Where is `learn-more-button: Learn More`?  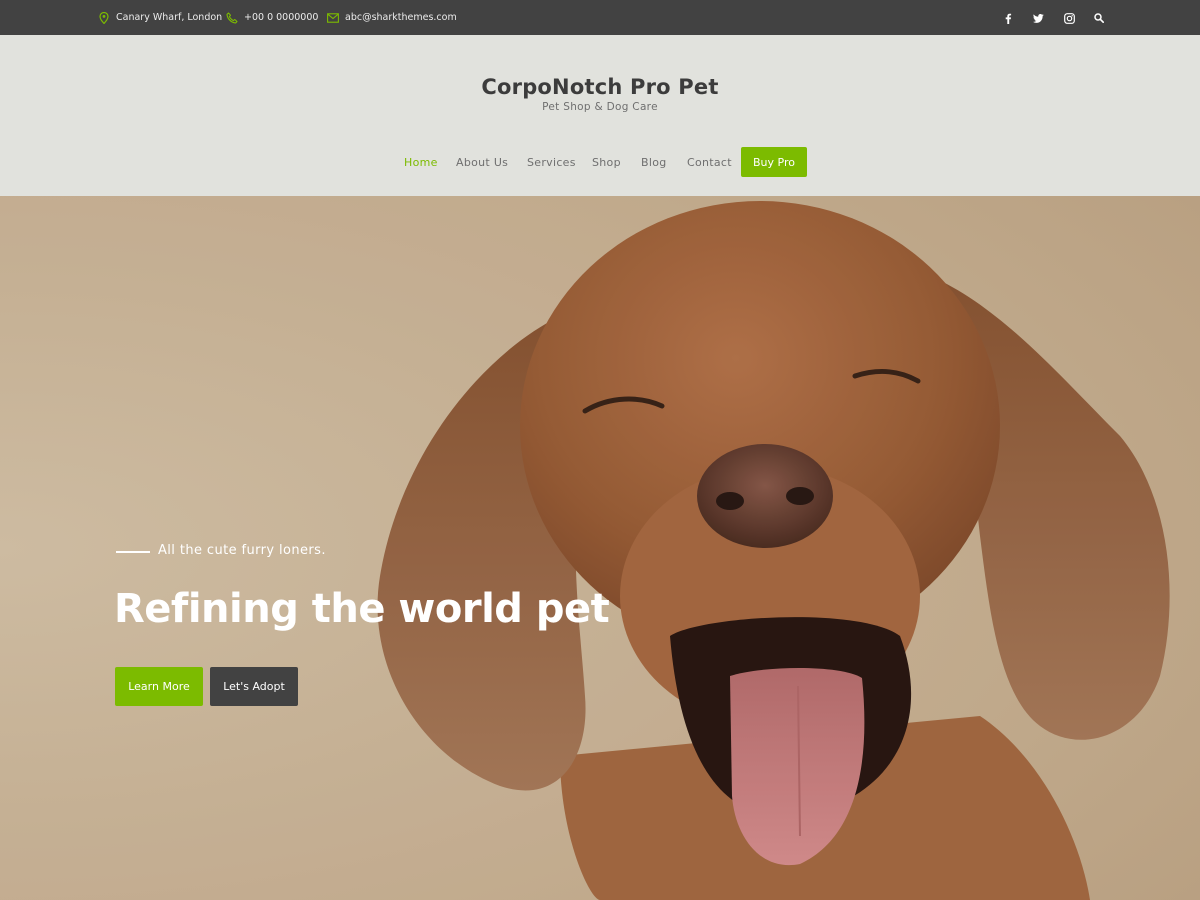 learn-more-button: Learn More is located at coordinates (159, 686).